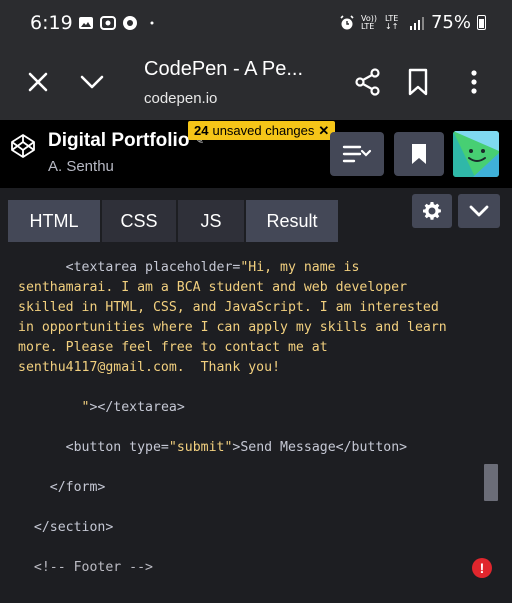 Image resolution: width=512 pixels, height=603 pixels. I want to click on signal-icon, so click(416, 23).